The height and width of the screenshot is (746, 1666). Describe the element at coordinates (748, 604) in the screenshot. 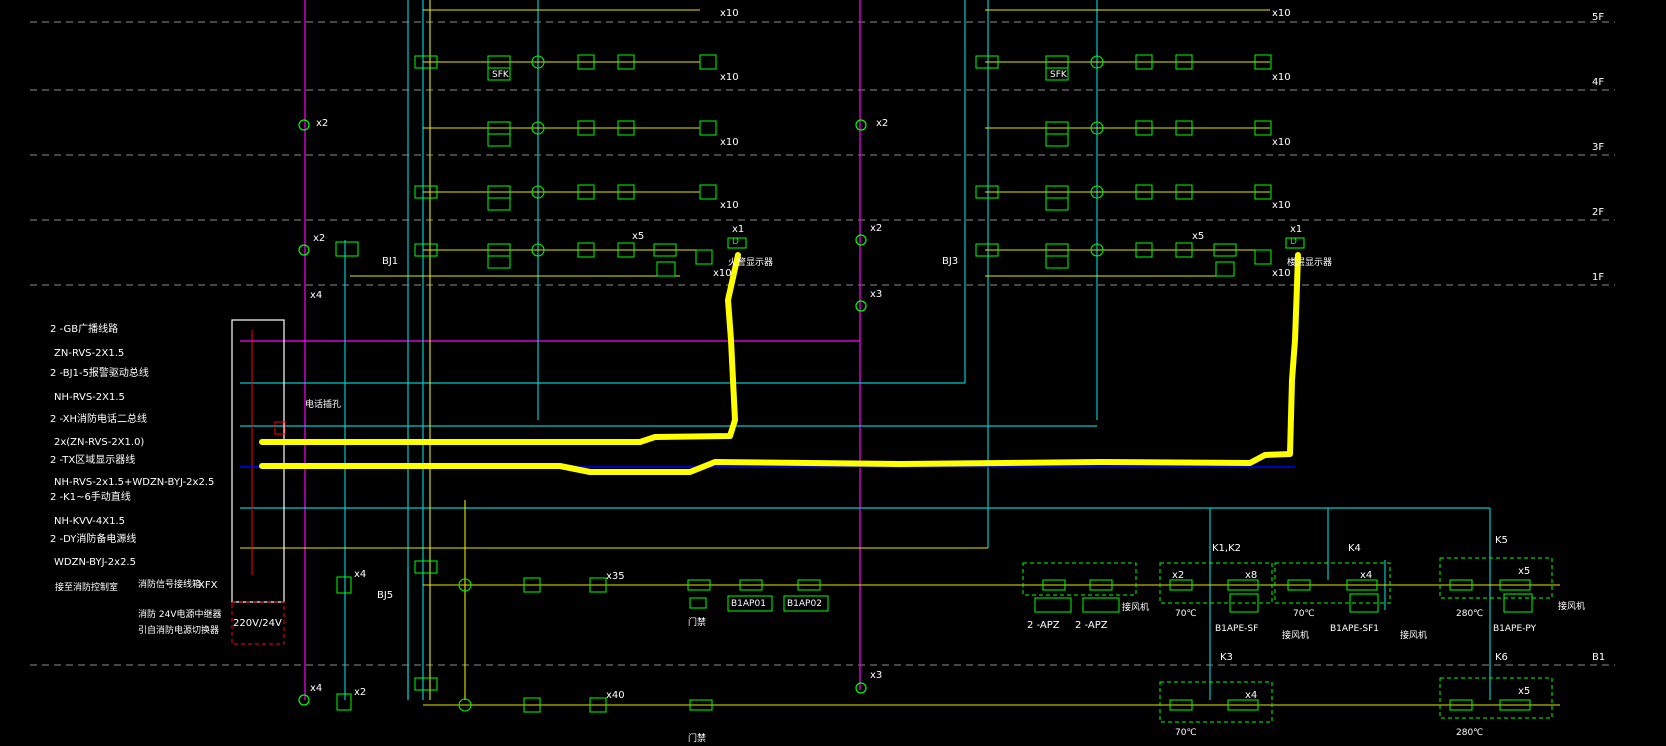

I see `ap01-label: B1AP01` at that location.